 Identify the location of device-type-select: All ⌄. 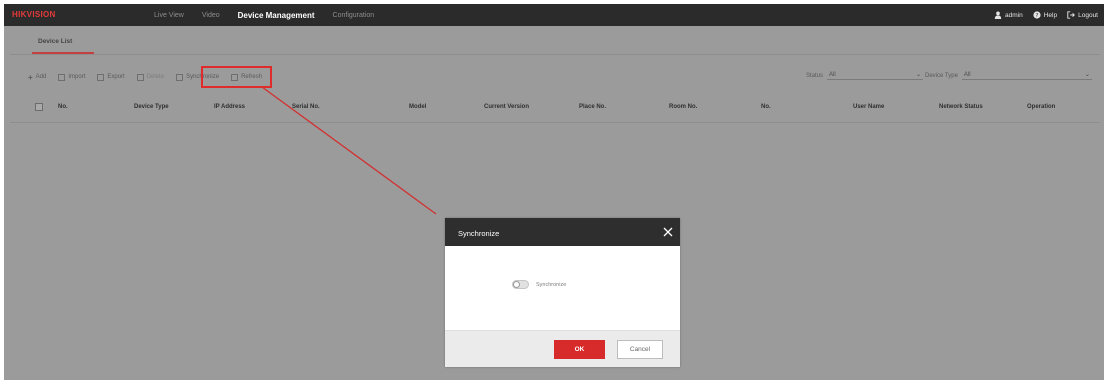
(1026, 75).